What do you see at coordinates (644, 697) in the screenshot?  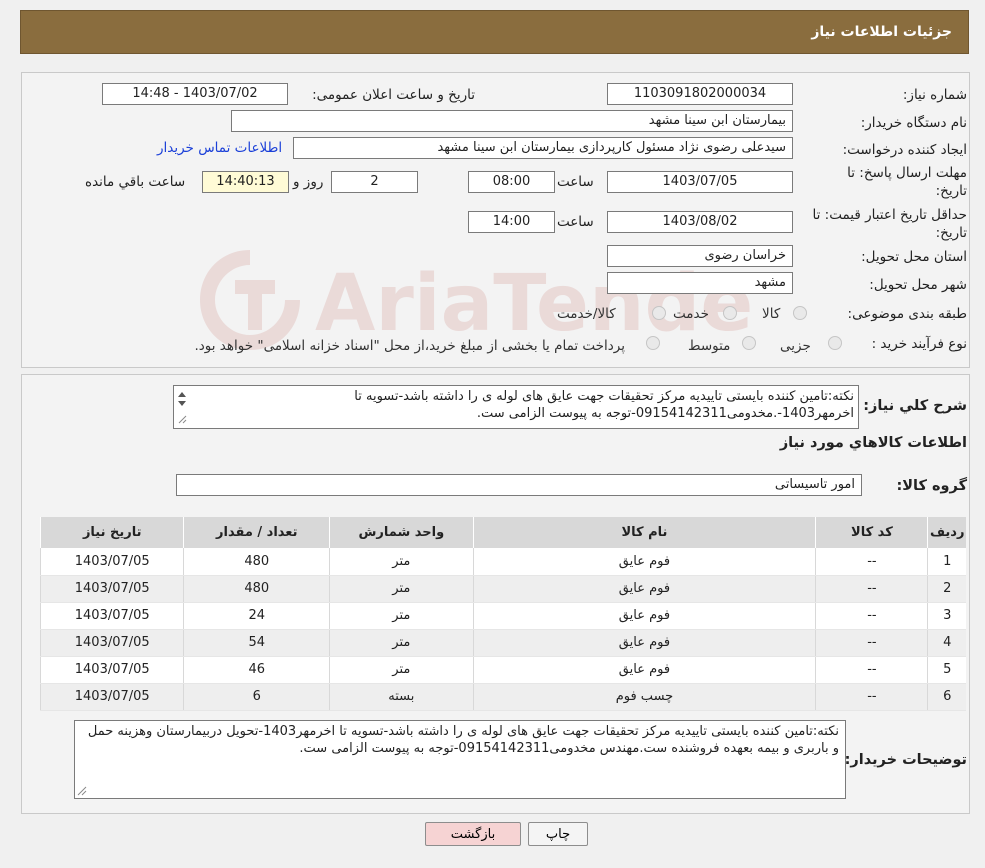 I see `goods-name: چسب فوم` at bounding box center [644, 697].